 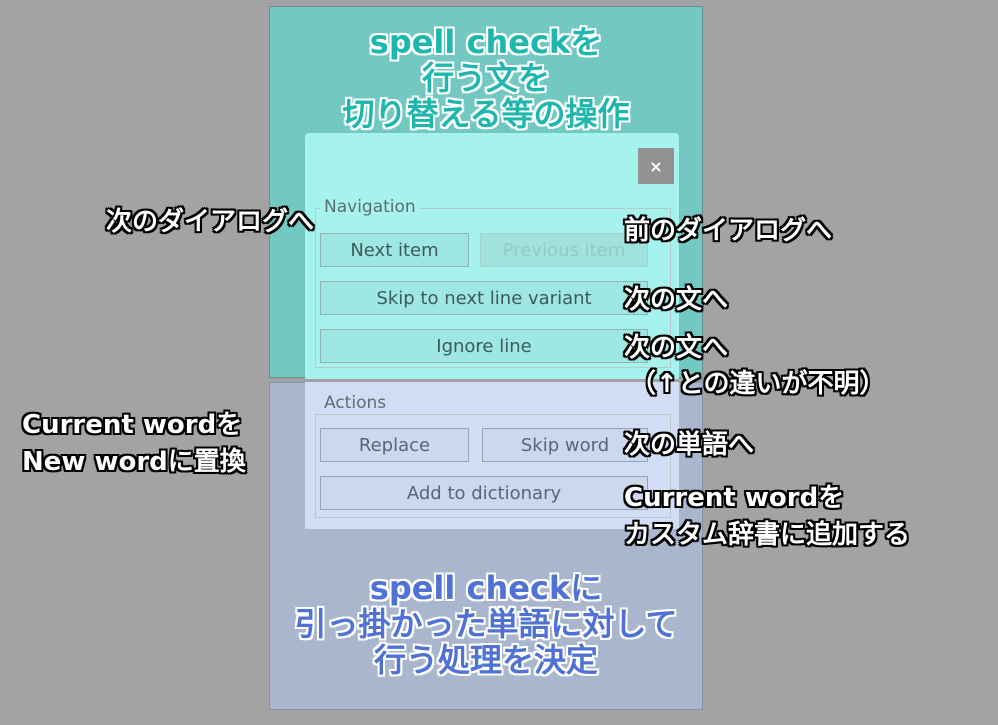 I want to click on close-button: ×, so click(x=656, y=166).